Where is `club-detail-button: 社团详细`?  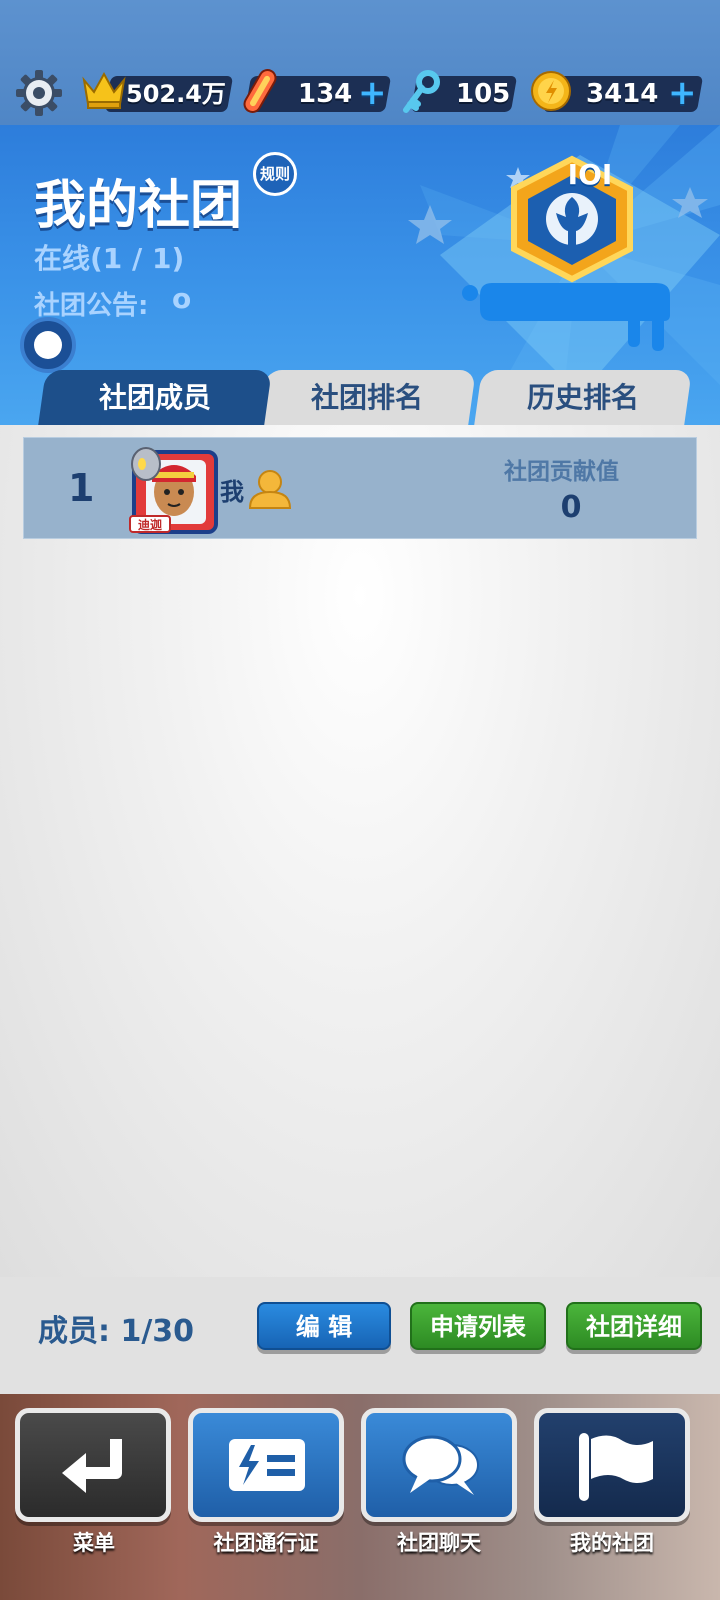
club-detail-button: 社团详细 is located at coordinates (634, 1326).